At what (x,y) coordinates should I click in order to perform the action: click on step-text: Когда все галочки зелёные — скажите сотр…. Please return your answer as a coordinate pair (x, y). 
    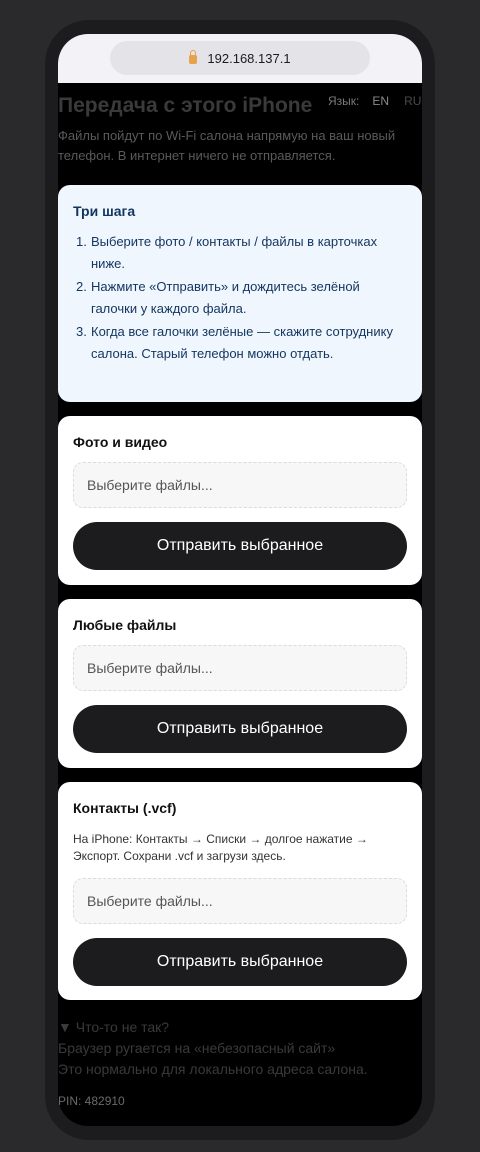
    Looking at the image, I should click on (242, 342).